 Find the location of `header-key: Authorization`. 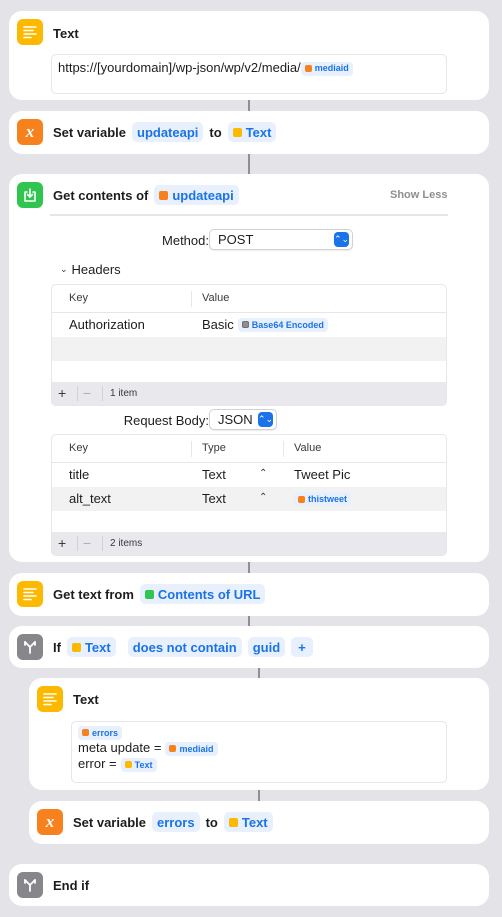

header-key: Authorization is located at coordinates (107, 324).